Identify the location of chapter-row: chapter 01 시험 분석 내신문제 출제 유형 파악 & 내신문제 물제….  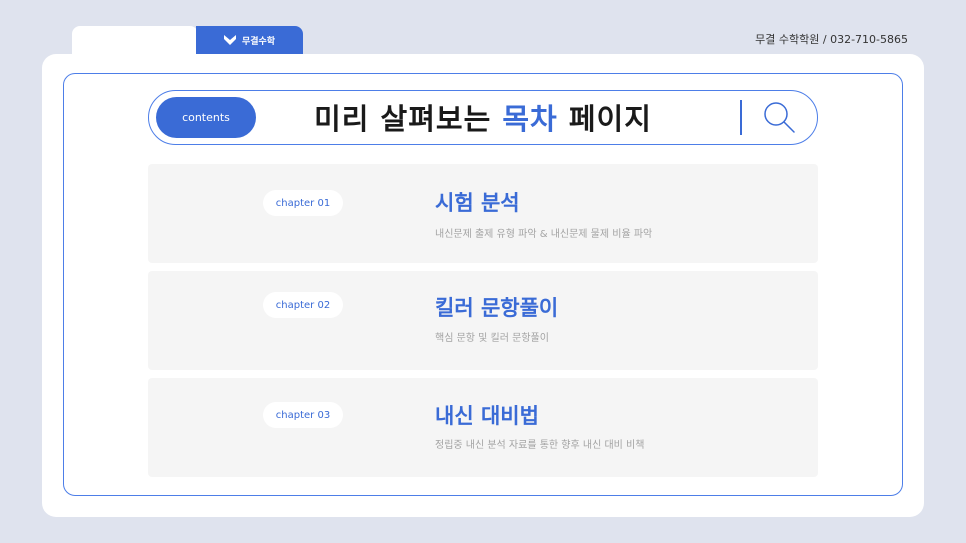
(483, 213).